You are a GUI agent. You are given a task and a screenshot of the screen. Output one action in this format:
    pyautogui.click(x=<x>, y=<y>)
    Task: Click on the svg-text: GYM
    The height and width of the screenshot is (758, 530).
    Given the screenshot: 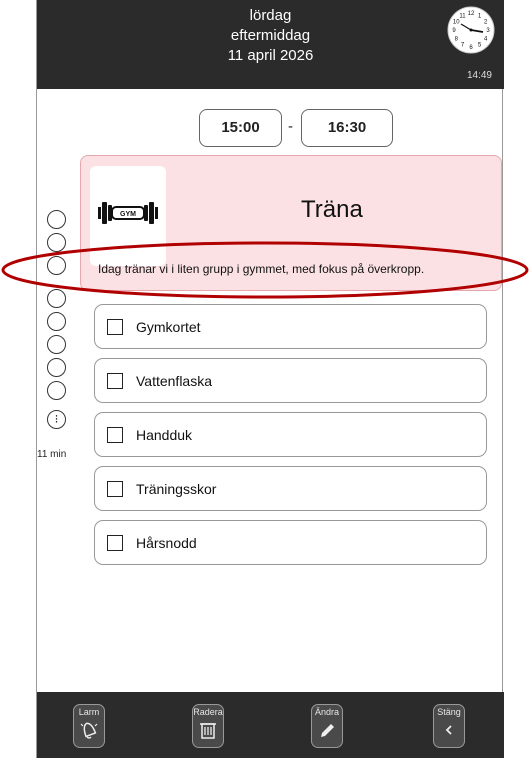 What is the action you would take?
    pyautogui.click(x=128, y=214)
    